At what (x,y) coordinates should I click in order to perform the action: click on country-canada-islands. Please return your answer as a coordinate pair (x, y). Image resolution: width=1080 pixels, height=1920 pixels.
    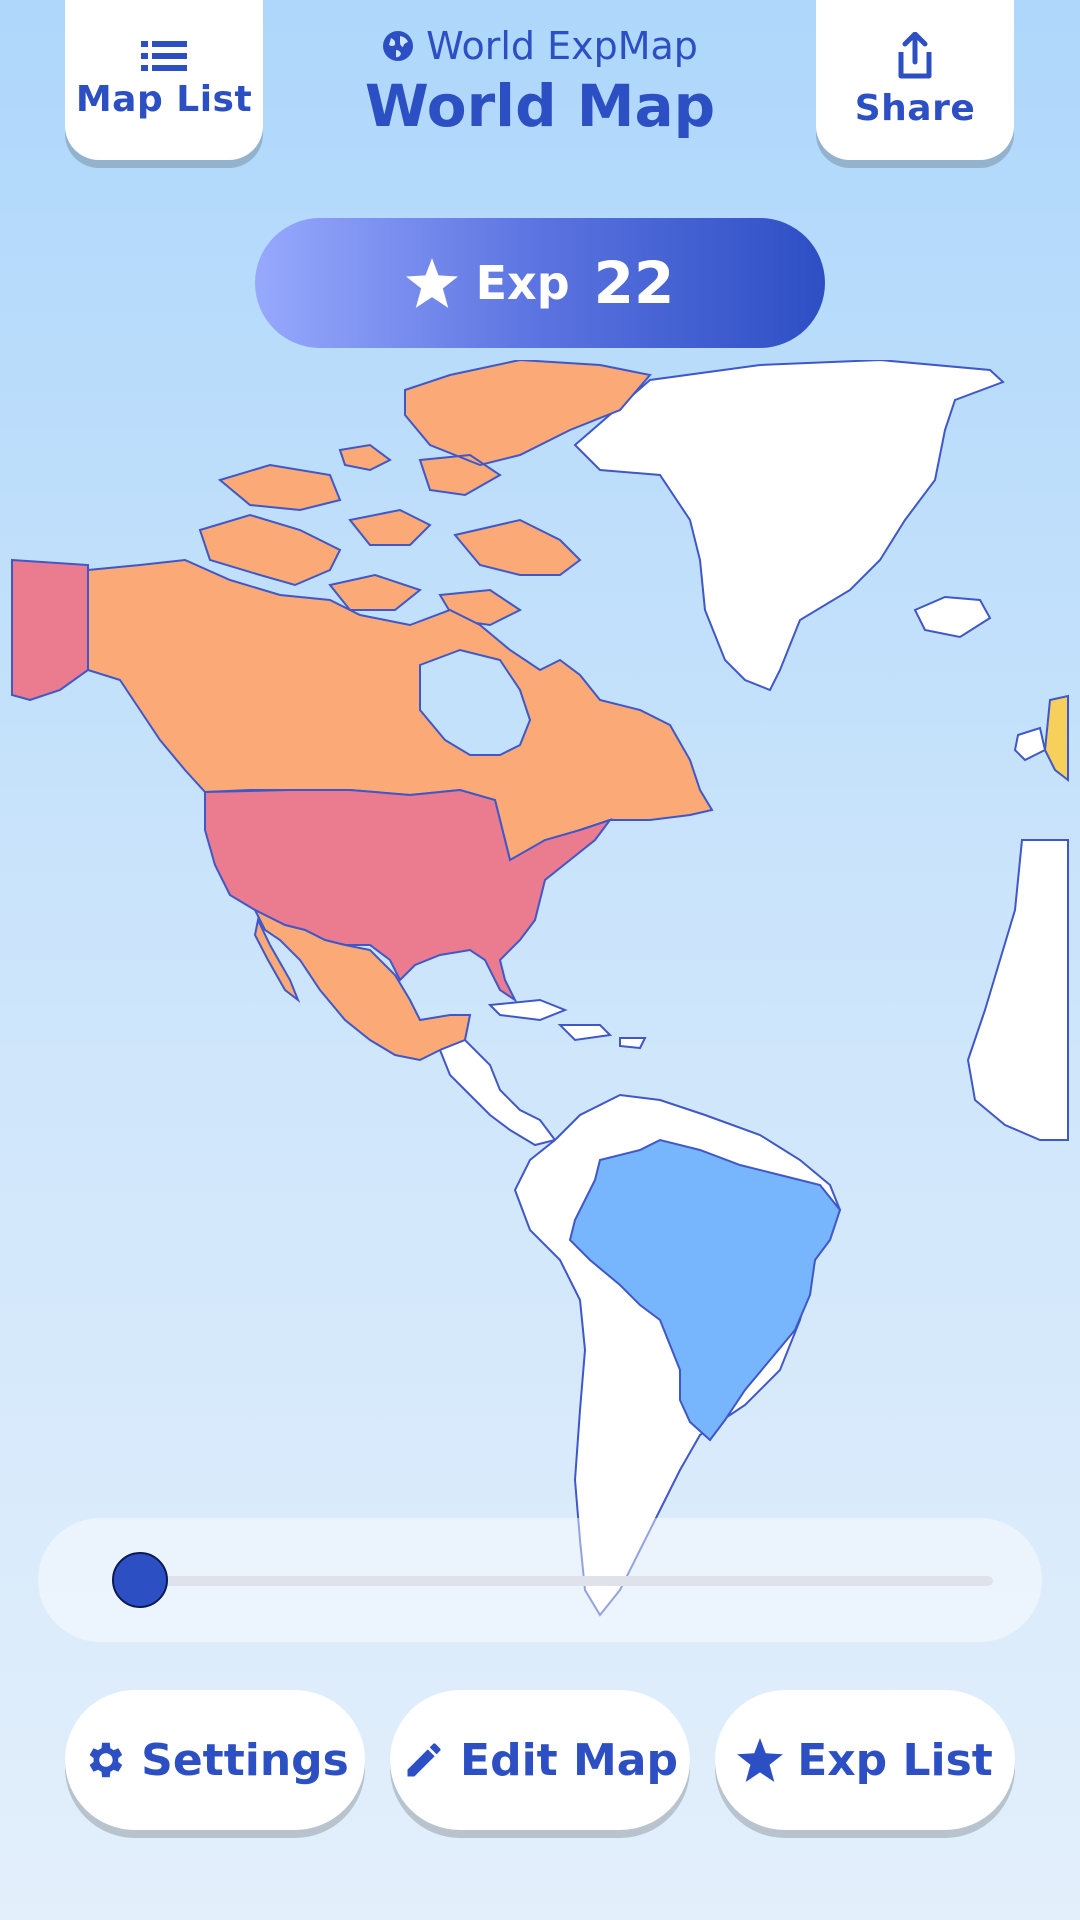
    Looking at the image, I should click on (425, 493).